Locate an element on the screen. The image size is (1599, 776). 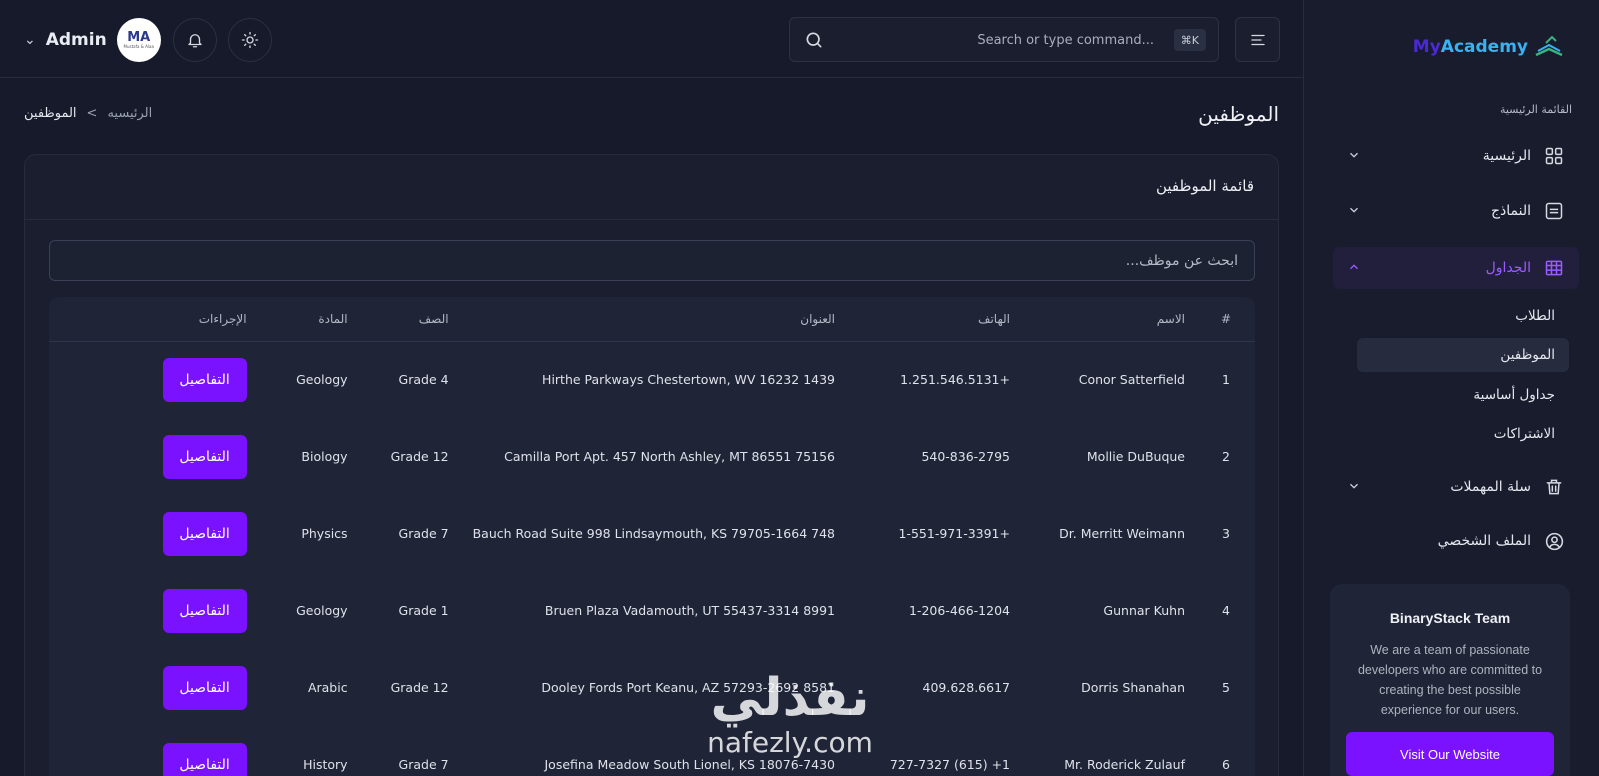
user-menu: ⌄ Admin MA Mustafa & Alaa is located at coordinates (92, 40).